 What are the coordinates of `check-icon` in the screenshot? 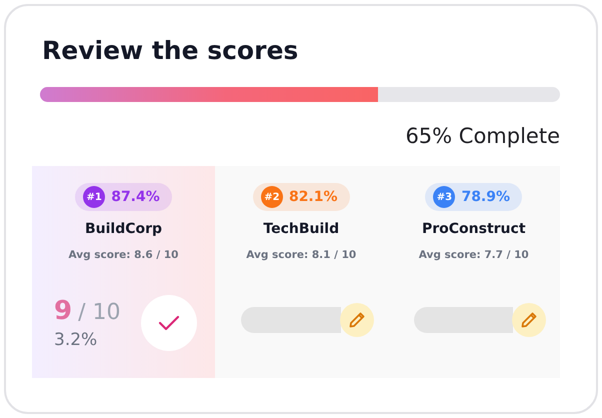 It's located at (169, 323).